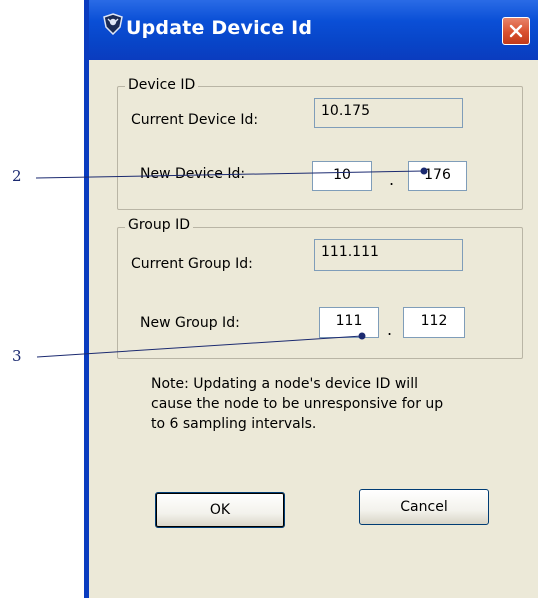  What do you see at coordinates (199, 346) in the screenshot?
I see `callout-3-line` at bounding box center [199, 346].